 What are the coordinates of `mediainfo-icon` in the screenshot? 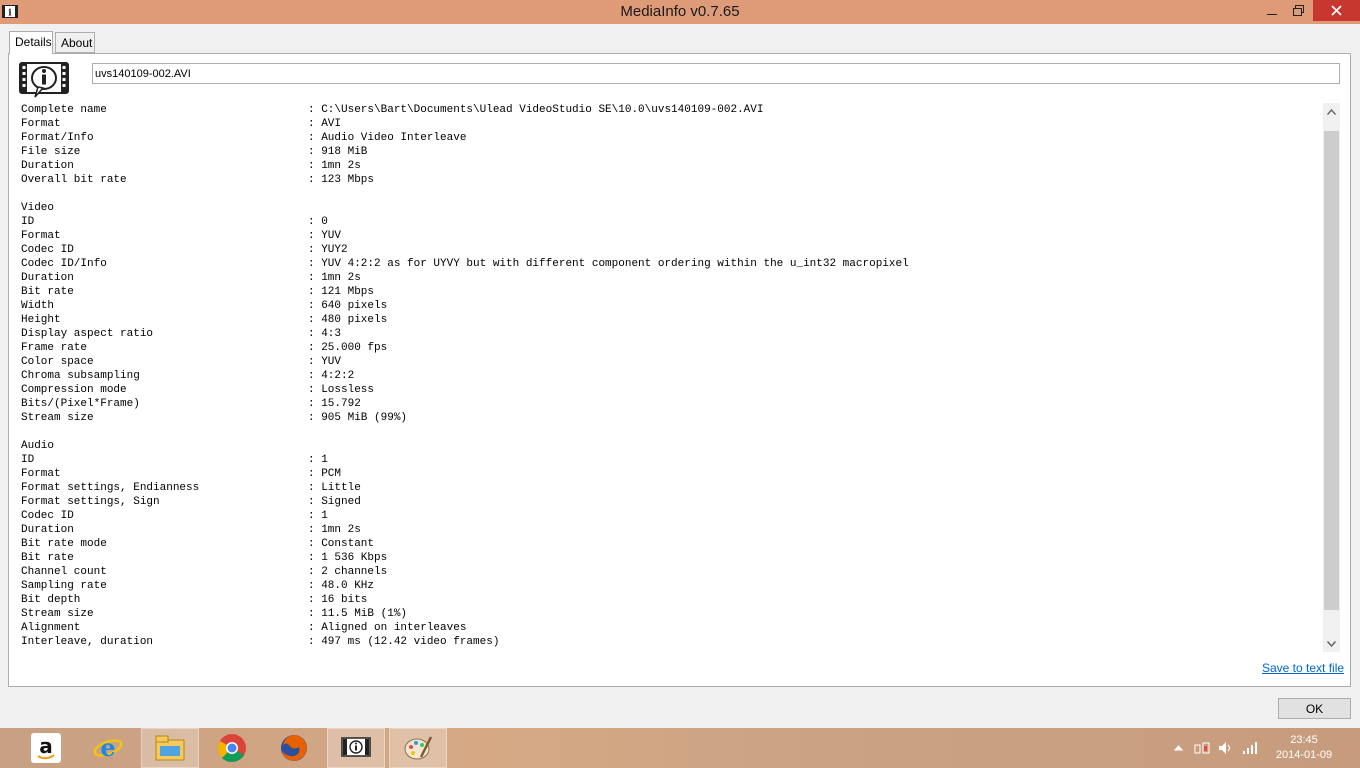 It's located at (356, 748).